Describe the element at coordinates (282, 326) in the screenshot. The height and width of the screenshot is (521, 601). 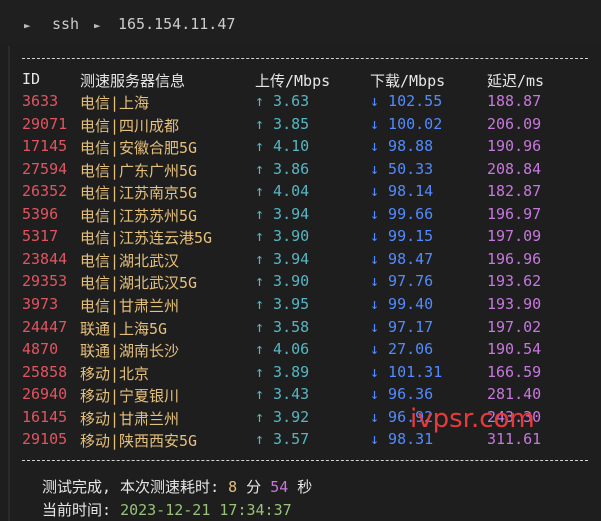
I see `cell-upload: ↑ 3.58` at that location.